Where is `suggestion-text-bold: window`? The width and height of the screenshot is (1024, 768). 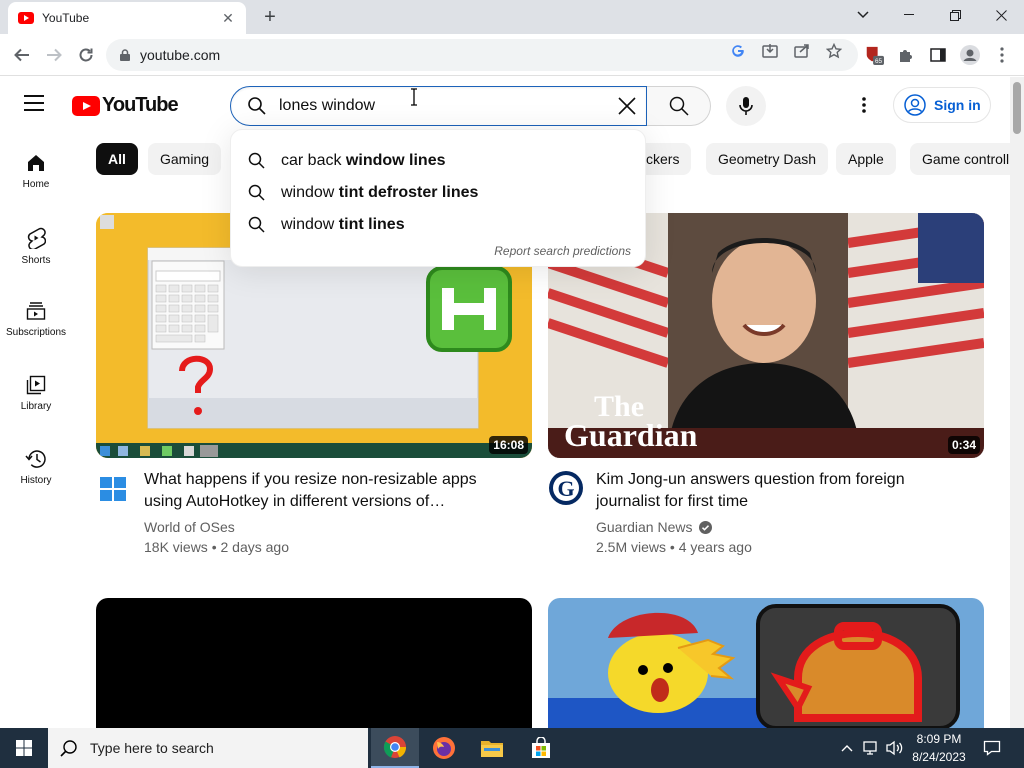 suggestion-text-bold: window is located at coordinates (375, 160).